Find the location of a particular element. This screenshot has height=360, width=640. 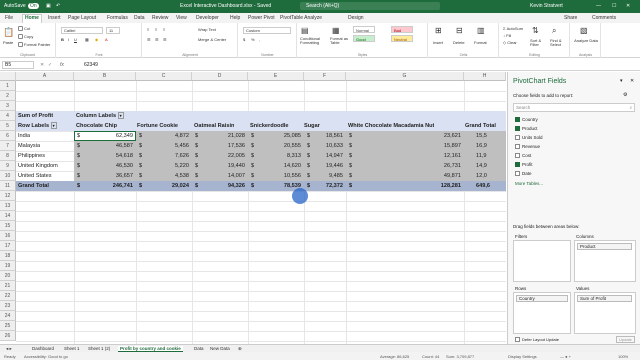

col-header-c: C is located at coordinates (164, 76).